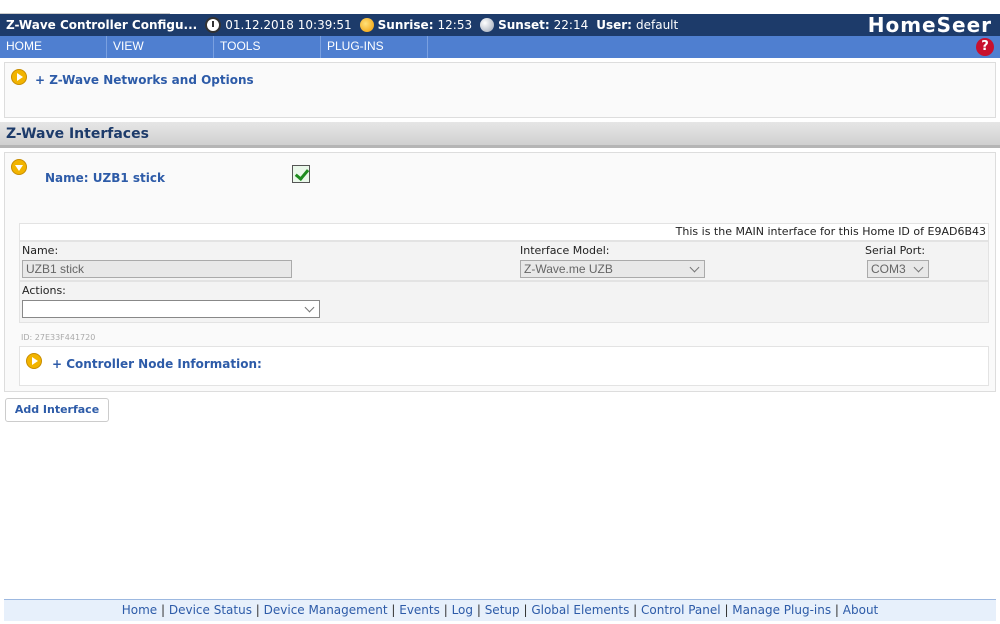 Image resolution: width=1000 pixels, height=624 pixels. Describe the element at coordinates (524, 25) in the screenshot. I see `sunset-label: Sunset:` at that location.